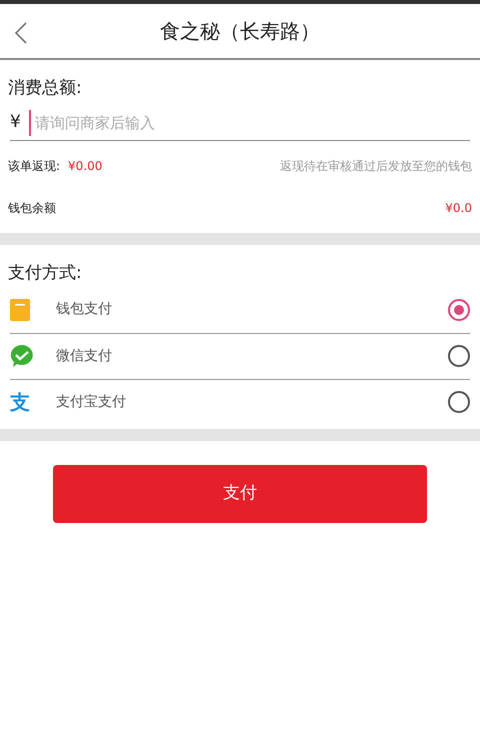 The height and width of the screenshot is (750, 480). Describe the element at coordinates (34, 166) in the screenshot. I see `cashback-label: 该单返现:` at that location.